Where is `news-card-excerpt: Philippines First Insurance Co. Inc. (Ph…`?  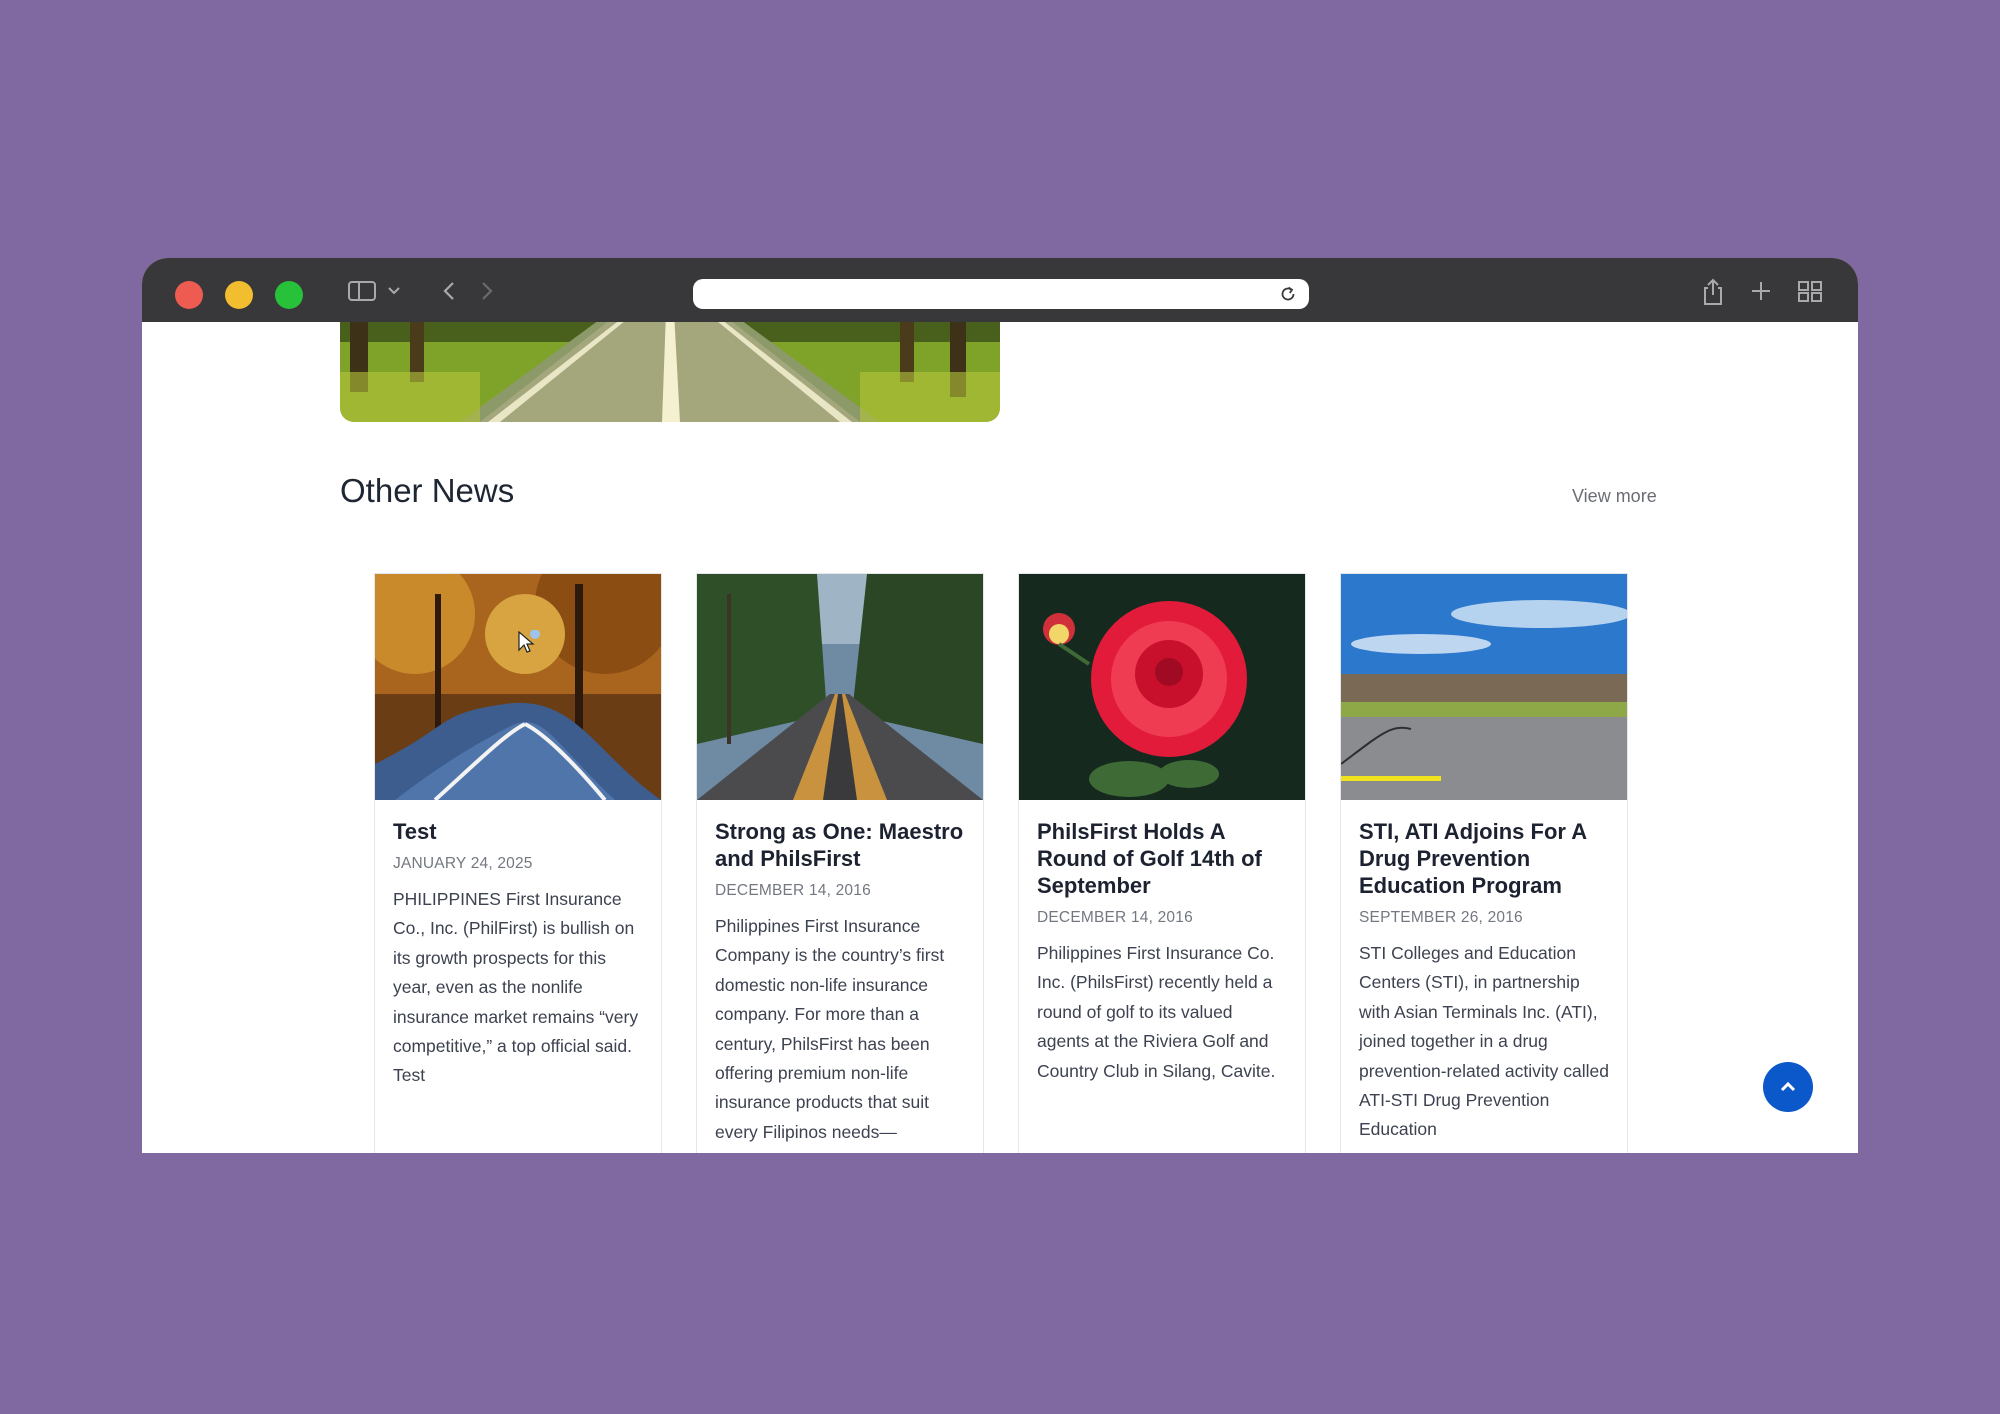 news-card-excerpt: Philippines First Insurance Co. Inc. (Ph… is located at coordinates (1156, 1012).